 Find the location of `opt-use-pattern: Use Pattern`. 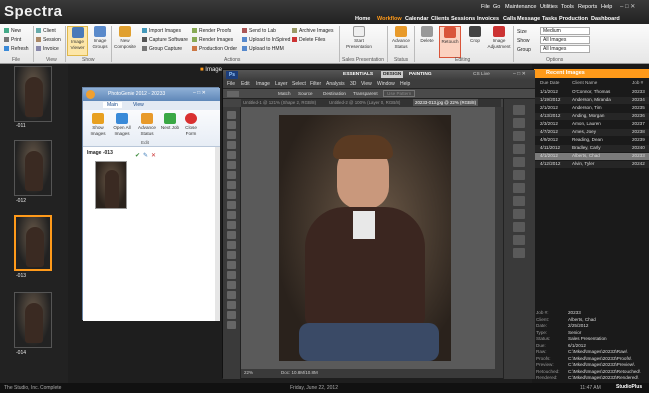

opt-use-pattern: Use Pattern is located at coordinates (399, 93).